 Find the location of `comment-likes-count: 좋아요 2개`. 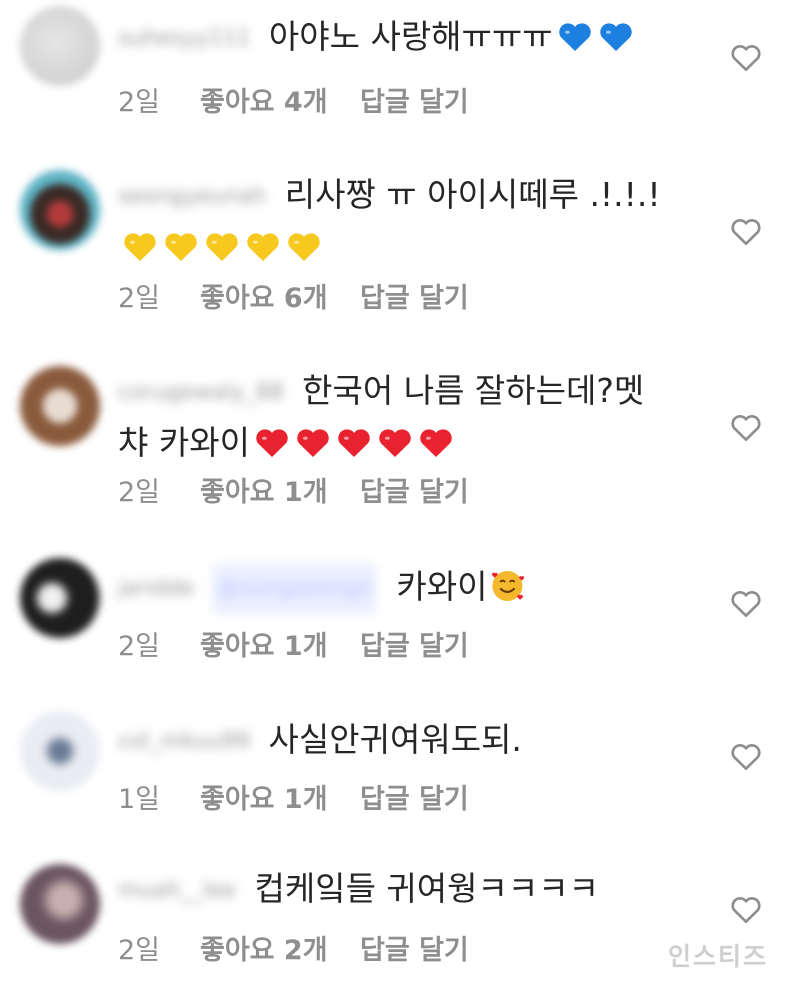

comment-likes-count: 좋아요 2개 is located at coordinates (280, 947).